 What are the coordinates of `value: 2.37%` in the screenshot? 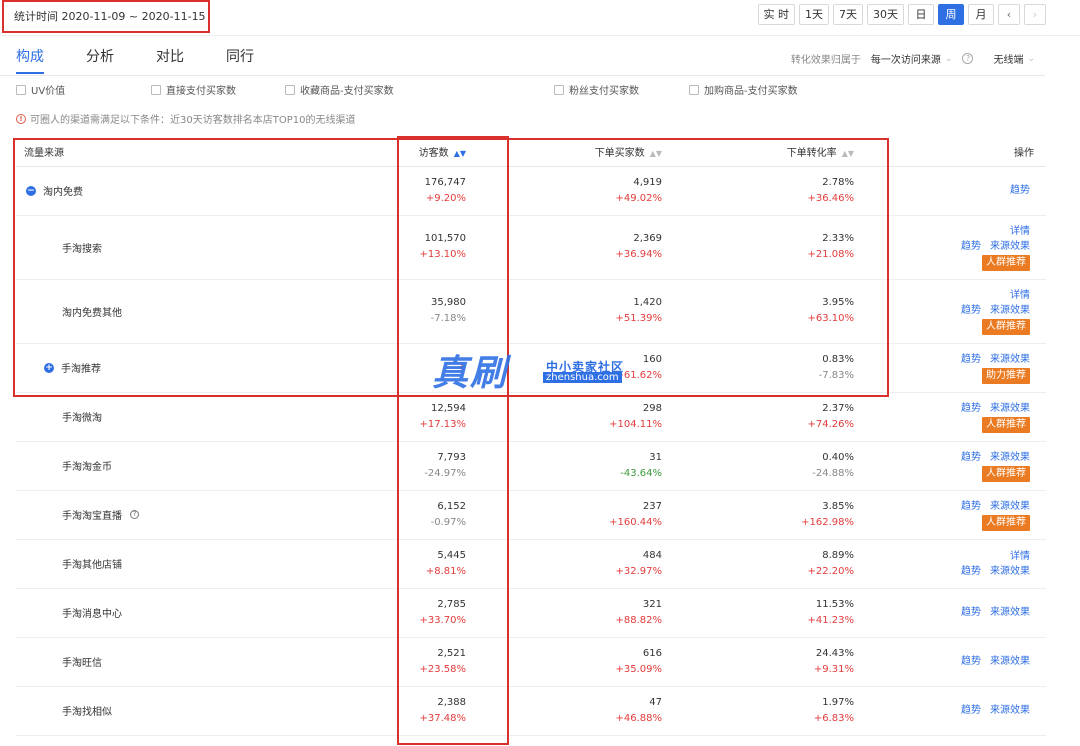 It's located at (838, 408).